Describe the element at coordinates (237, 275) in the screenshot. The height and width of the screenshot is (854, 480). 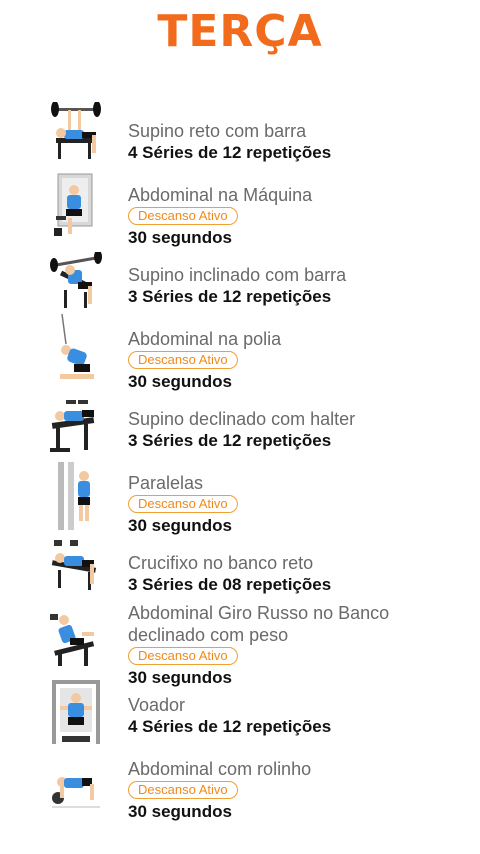
I see `exercise-name: Supino inclinado com barra` at that location.